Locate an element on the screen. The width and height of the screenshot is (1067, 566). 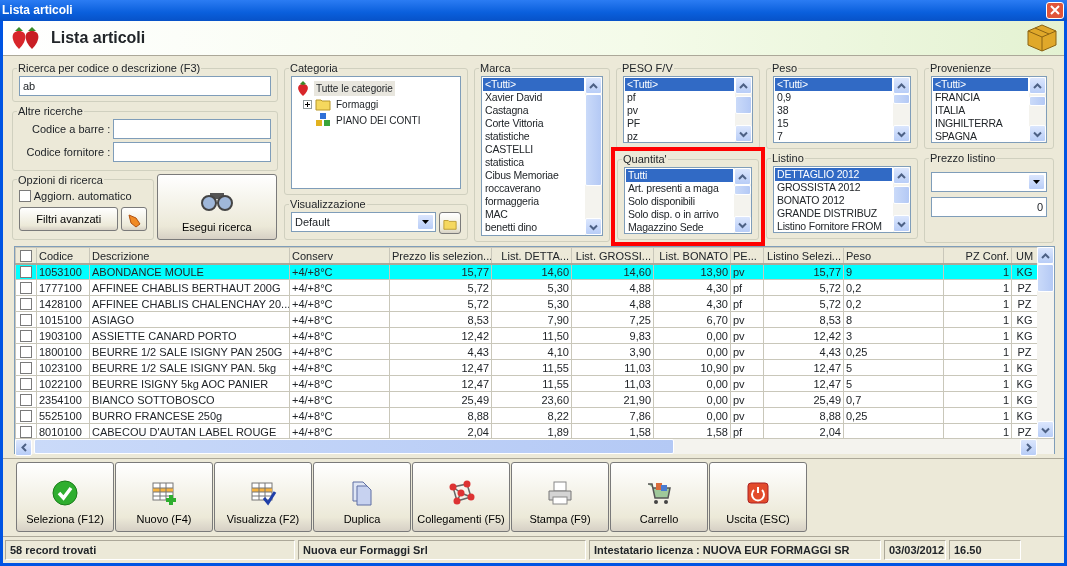
table-row: 1015100 ASIAGO +4/+8°C 8,53 7,90 7,25 6,70 pv 8,53 8 1 KG is located at coordinates (526, 319).